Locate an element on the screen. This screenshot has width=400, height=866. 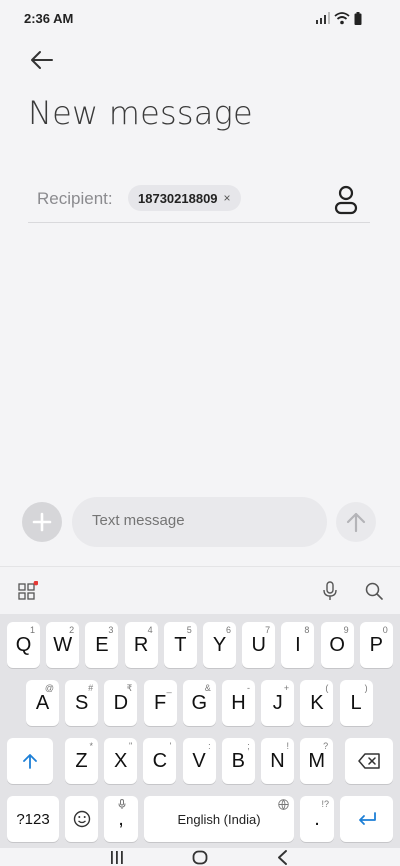
key-m: ? M is located at coordinates (317, 761).